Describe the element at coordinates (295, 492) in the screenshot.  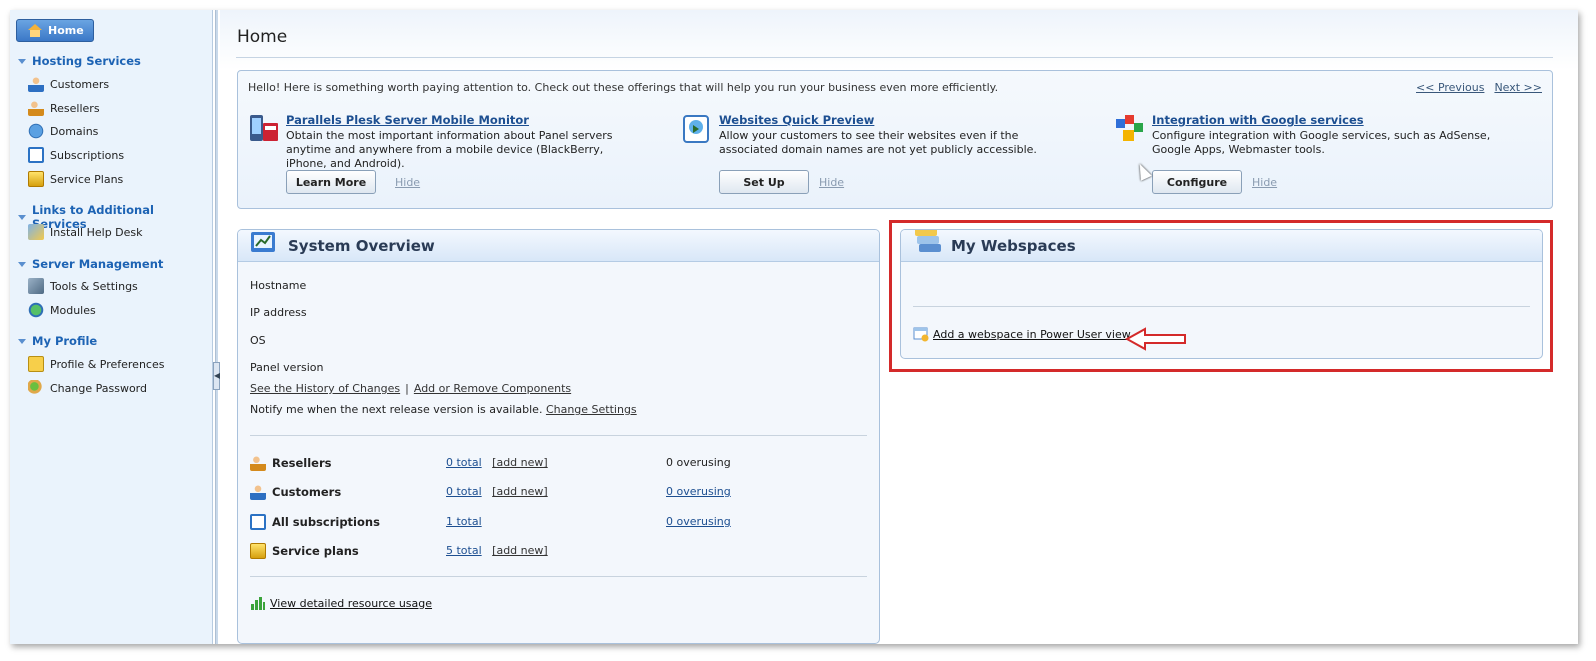
I see `stat-customers: Customers` at that location.